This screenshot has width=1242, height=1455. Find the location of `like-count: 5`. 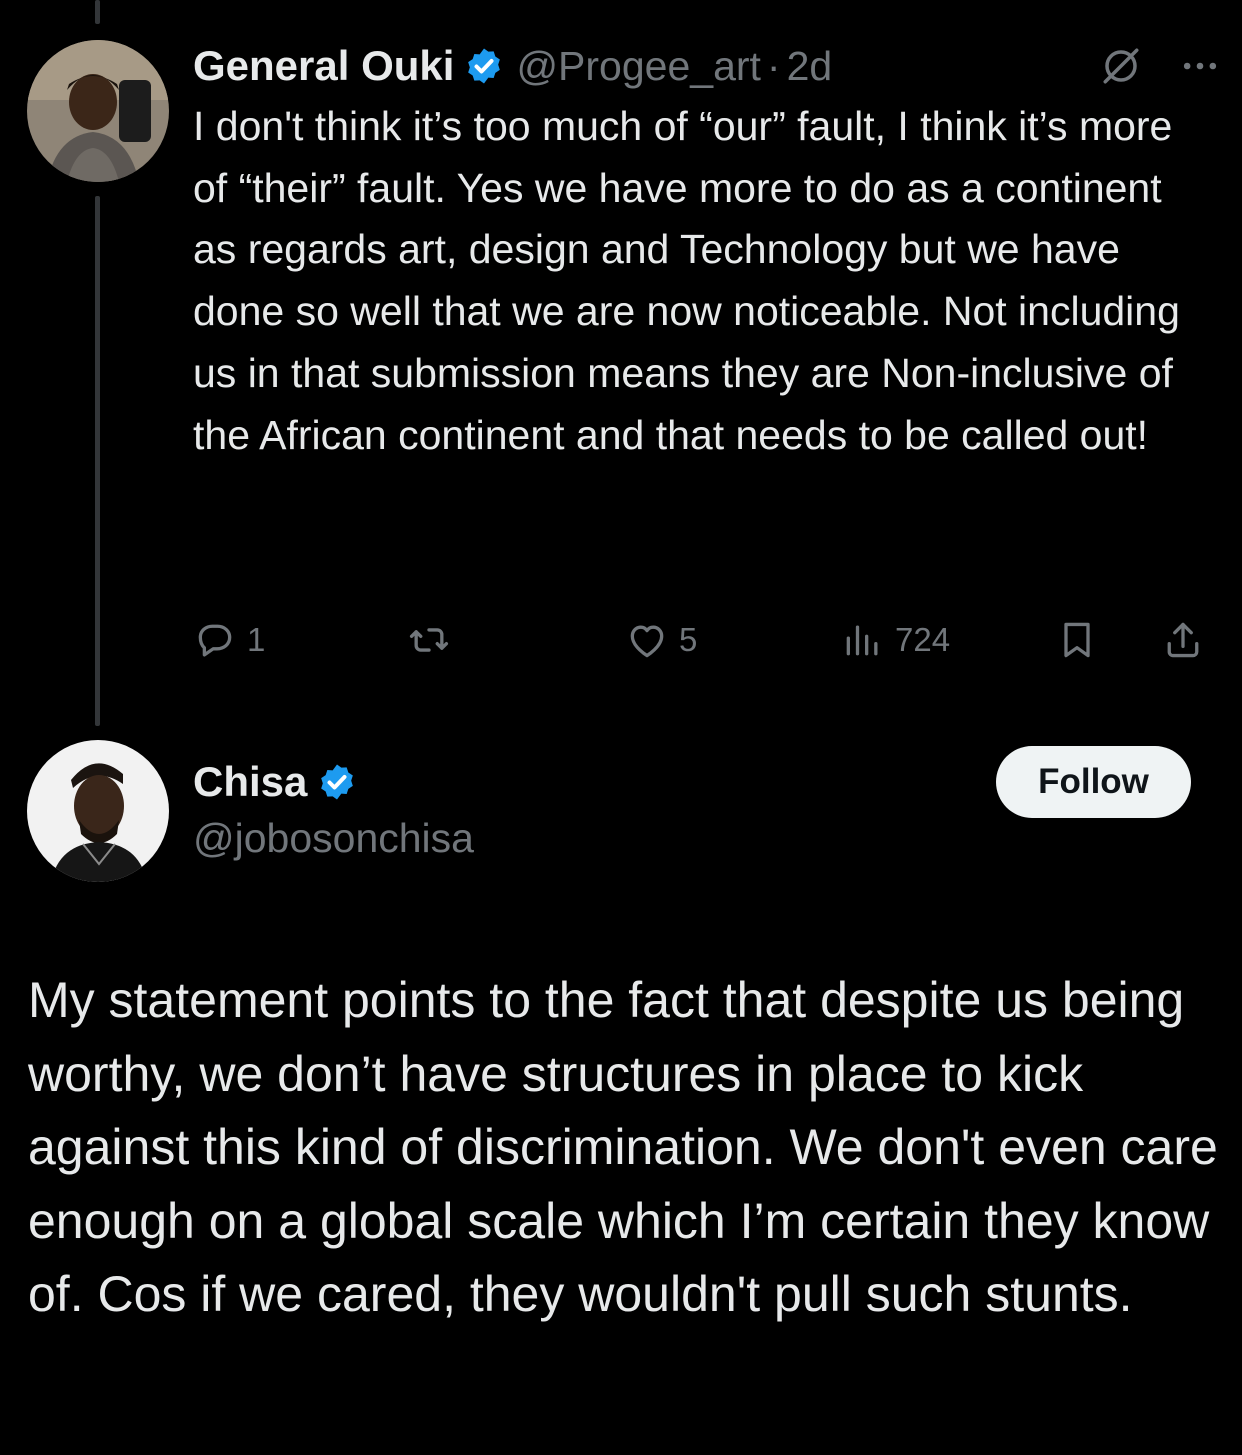

like-count: 5 is located at coordinates (688, 639).